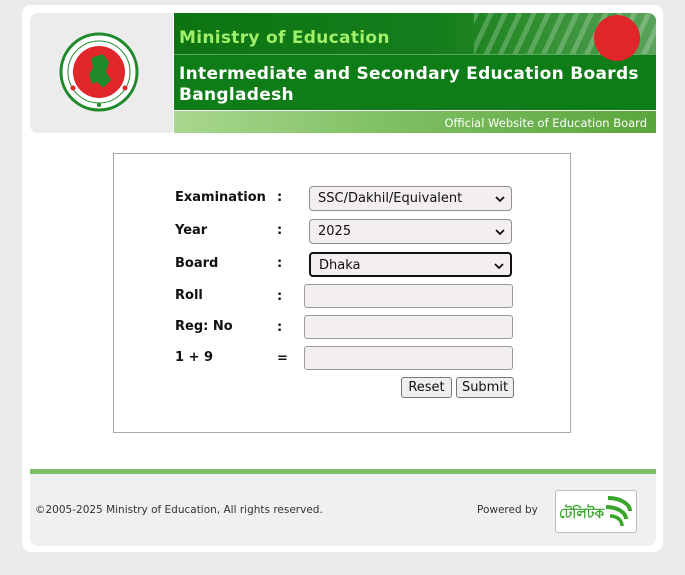 The width and height of the screenshot is (685, 575). Describe the element at coordinates (426, 387) in the screenshot. I see `reset-button: Reset` at that location.